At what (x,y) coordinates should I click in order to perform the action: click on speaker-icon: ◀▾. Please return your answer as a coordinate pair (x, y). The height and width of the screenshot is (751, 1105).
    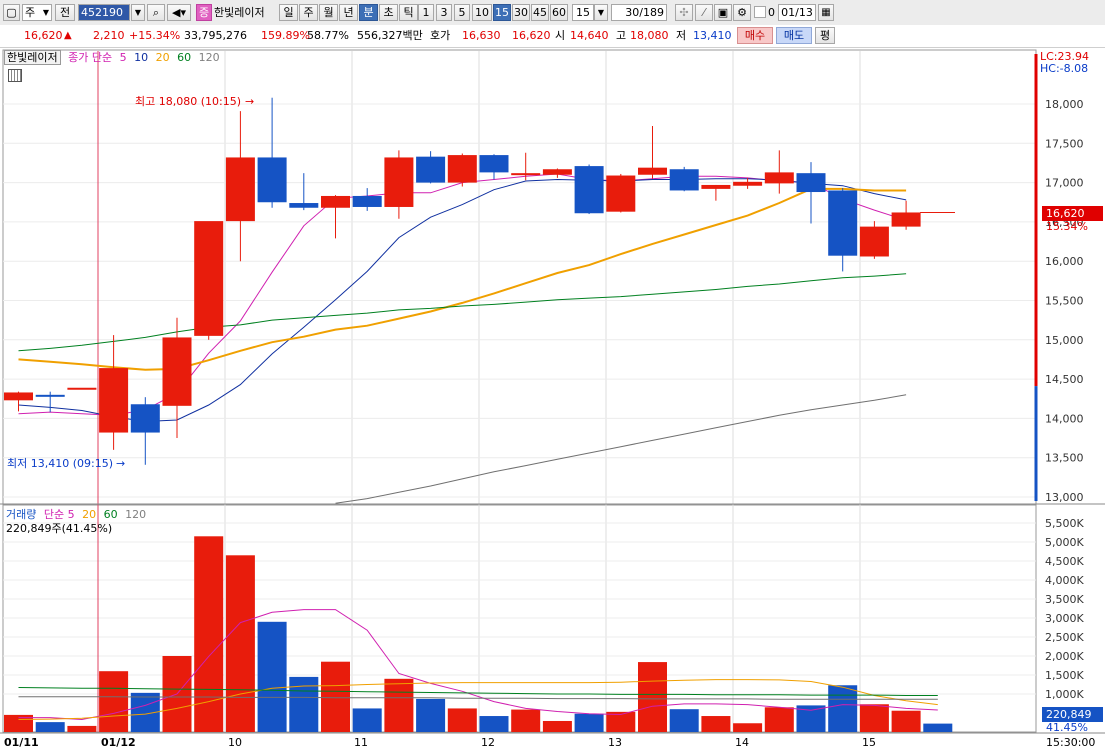
    Looking at the image, I should click on (179, 12).